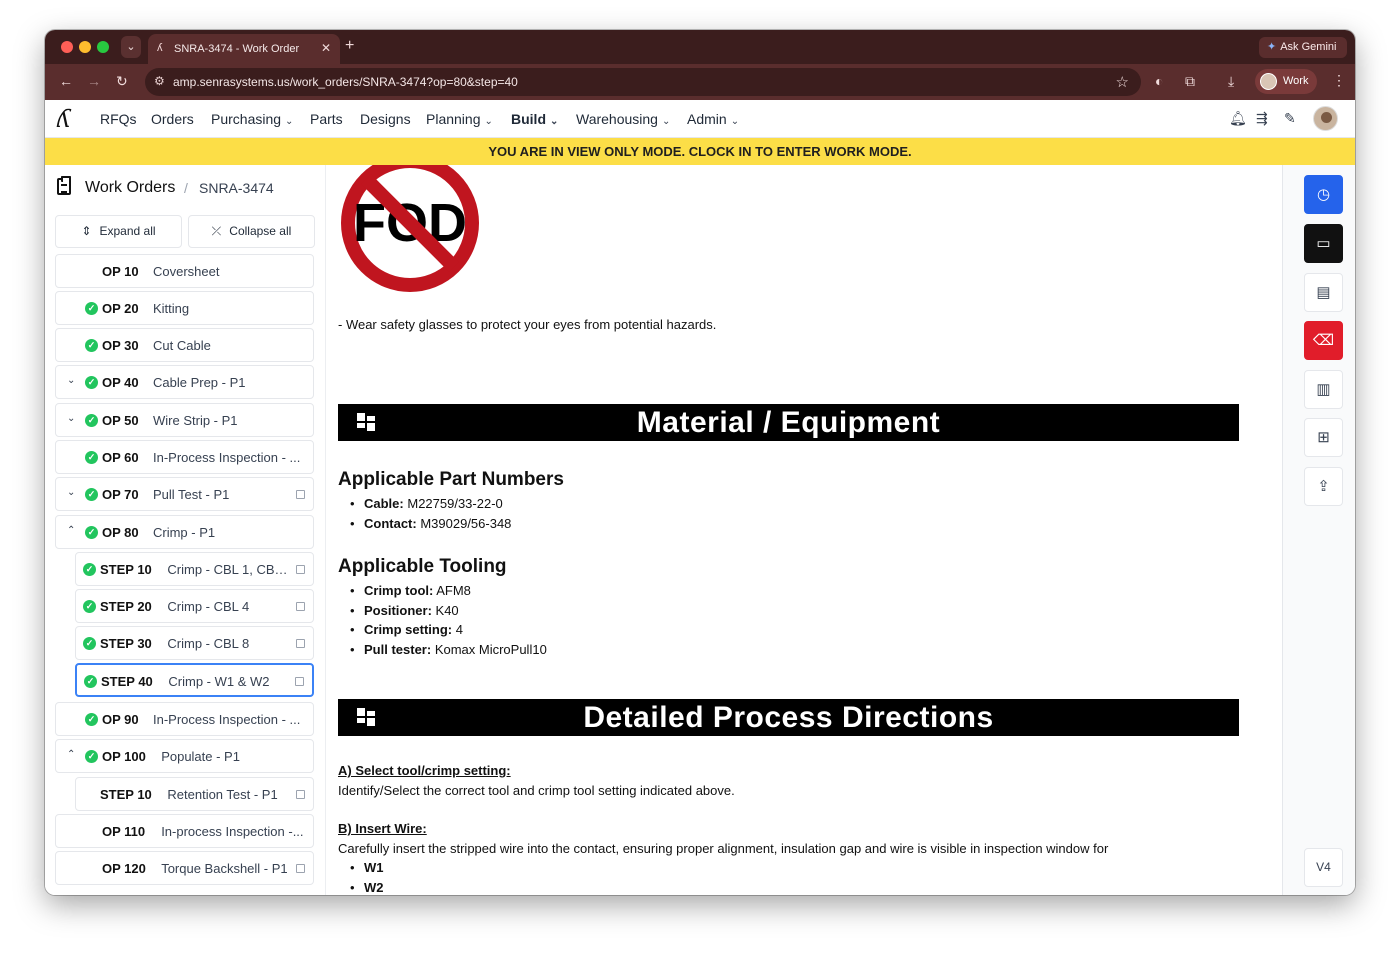  Describe the element at coordinates (1238, 118) in the screenshot. I see `bell-icon: 🔔︎` at that location.